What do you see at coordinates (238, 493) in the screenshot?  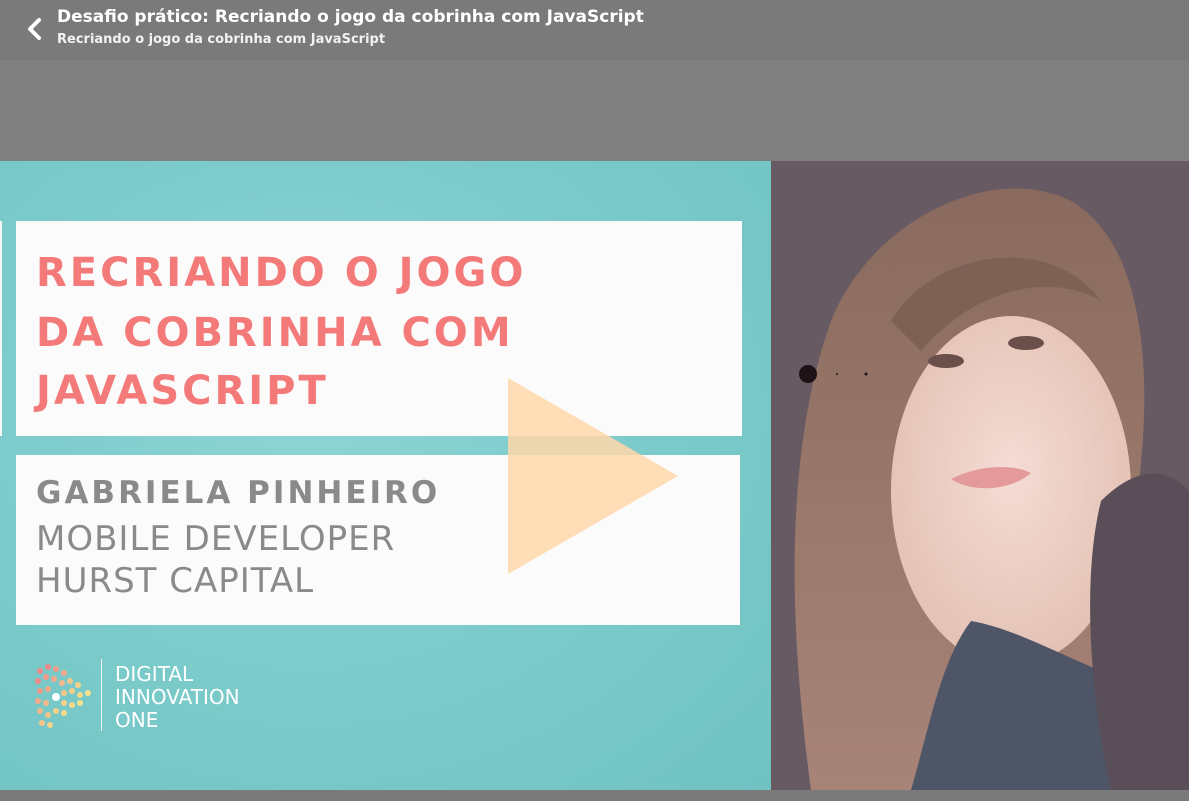 I see `presenter-name: GABRIELA PINHEIRO` at bounding box center [238, 493].